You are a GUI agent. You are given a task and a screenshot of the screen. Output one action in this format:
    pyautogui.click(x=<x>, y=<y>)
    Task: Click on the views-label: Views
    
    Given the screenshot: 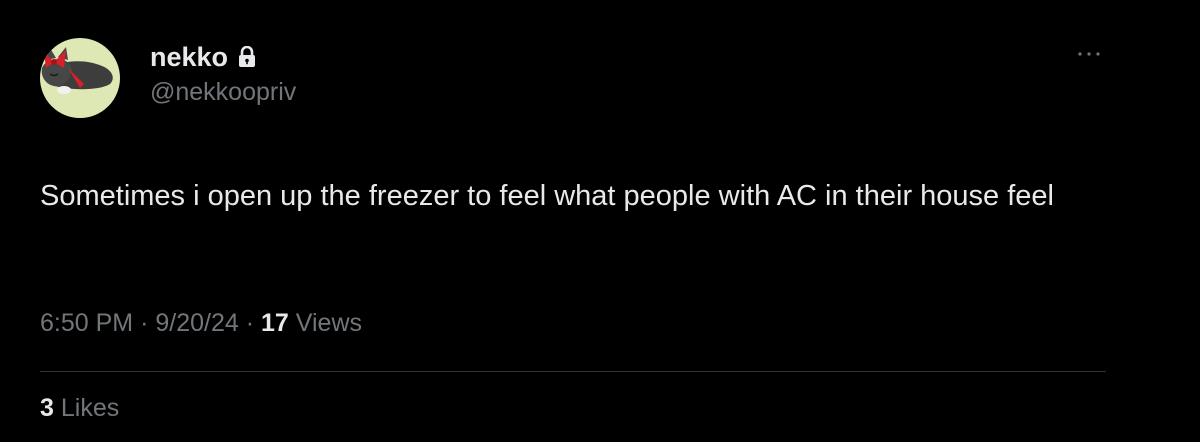 What is the action you would take?
    pyautogui.click(x=329, y=323)
    